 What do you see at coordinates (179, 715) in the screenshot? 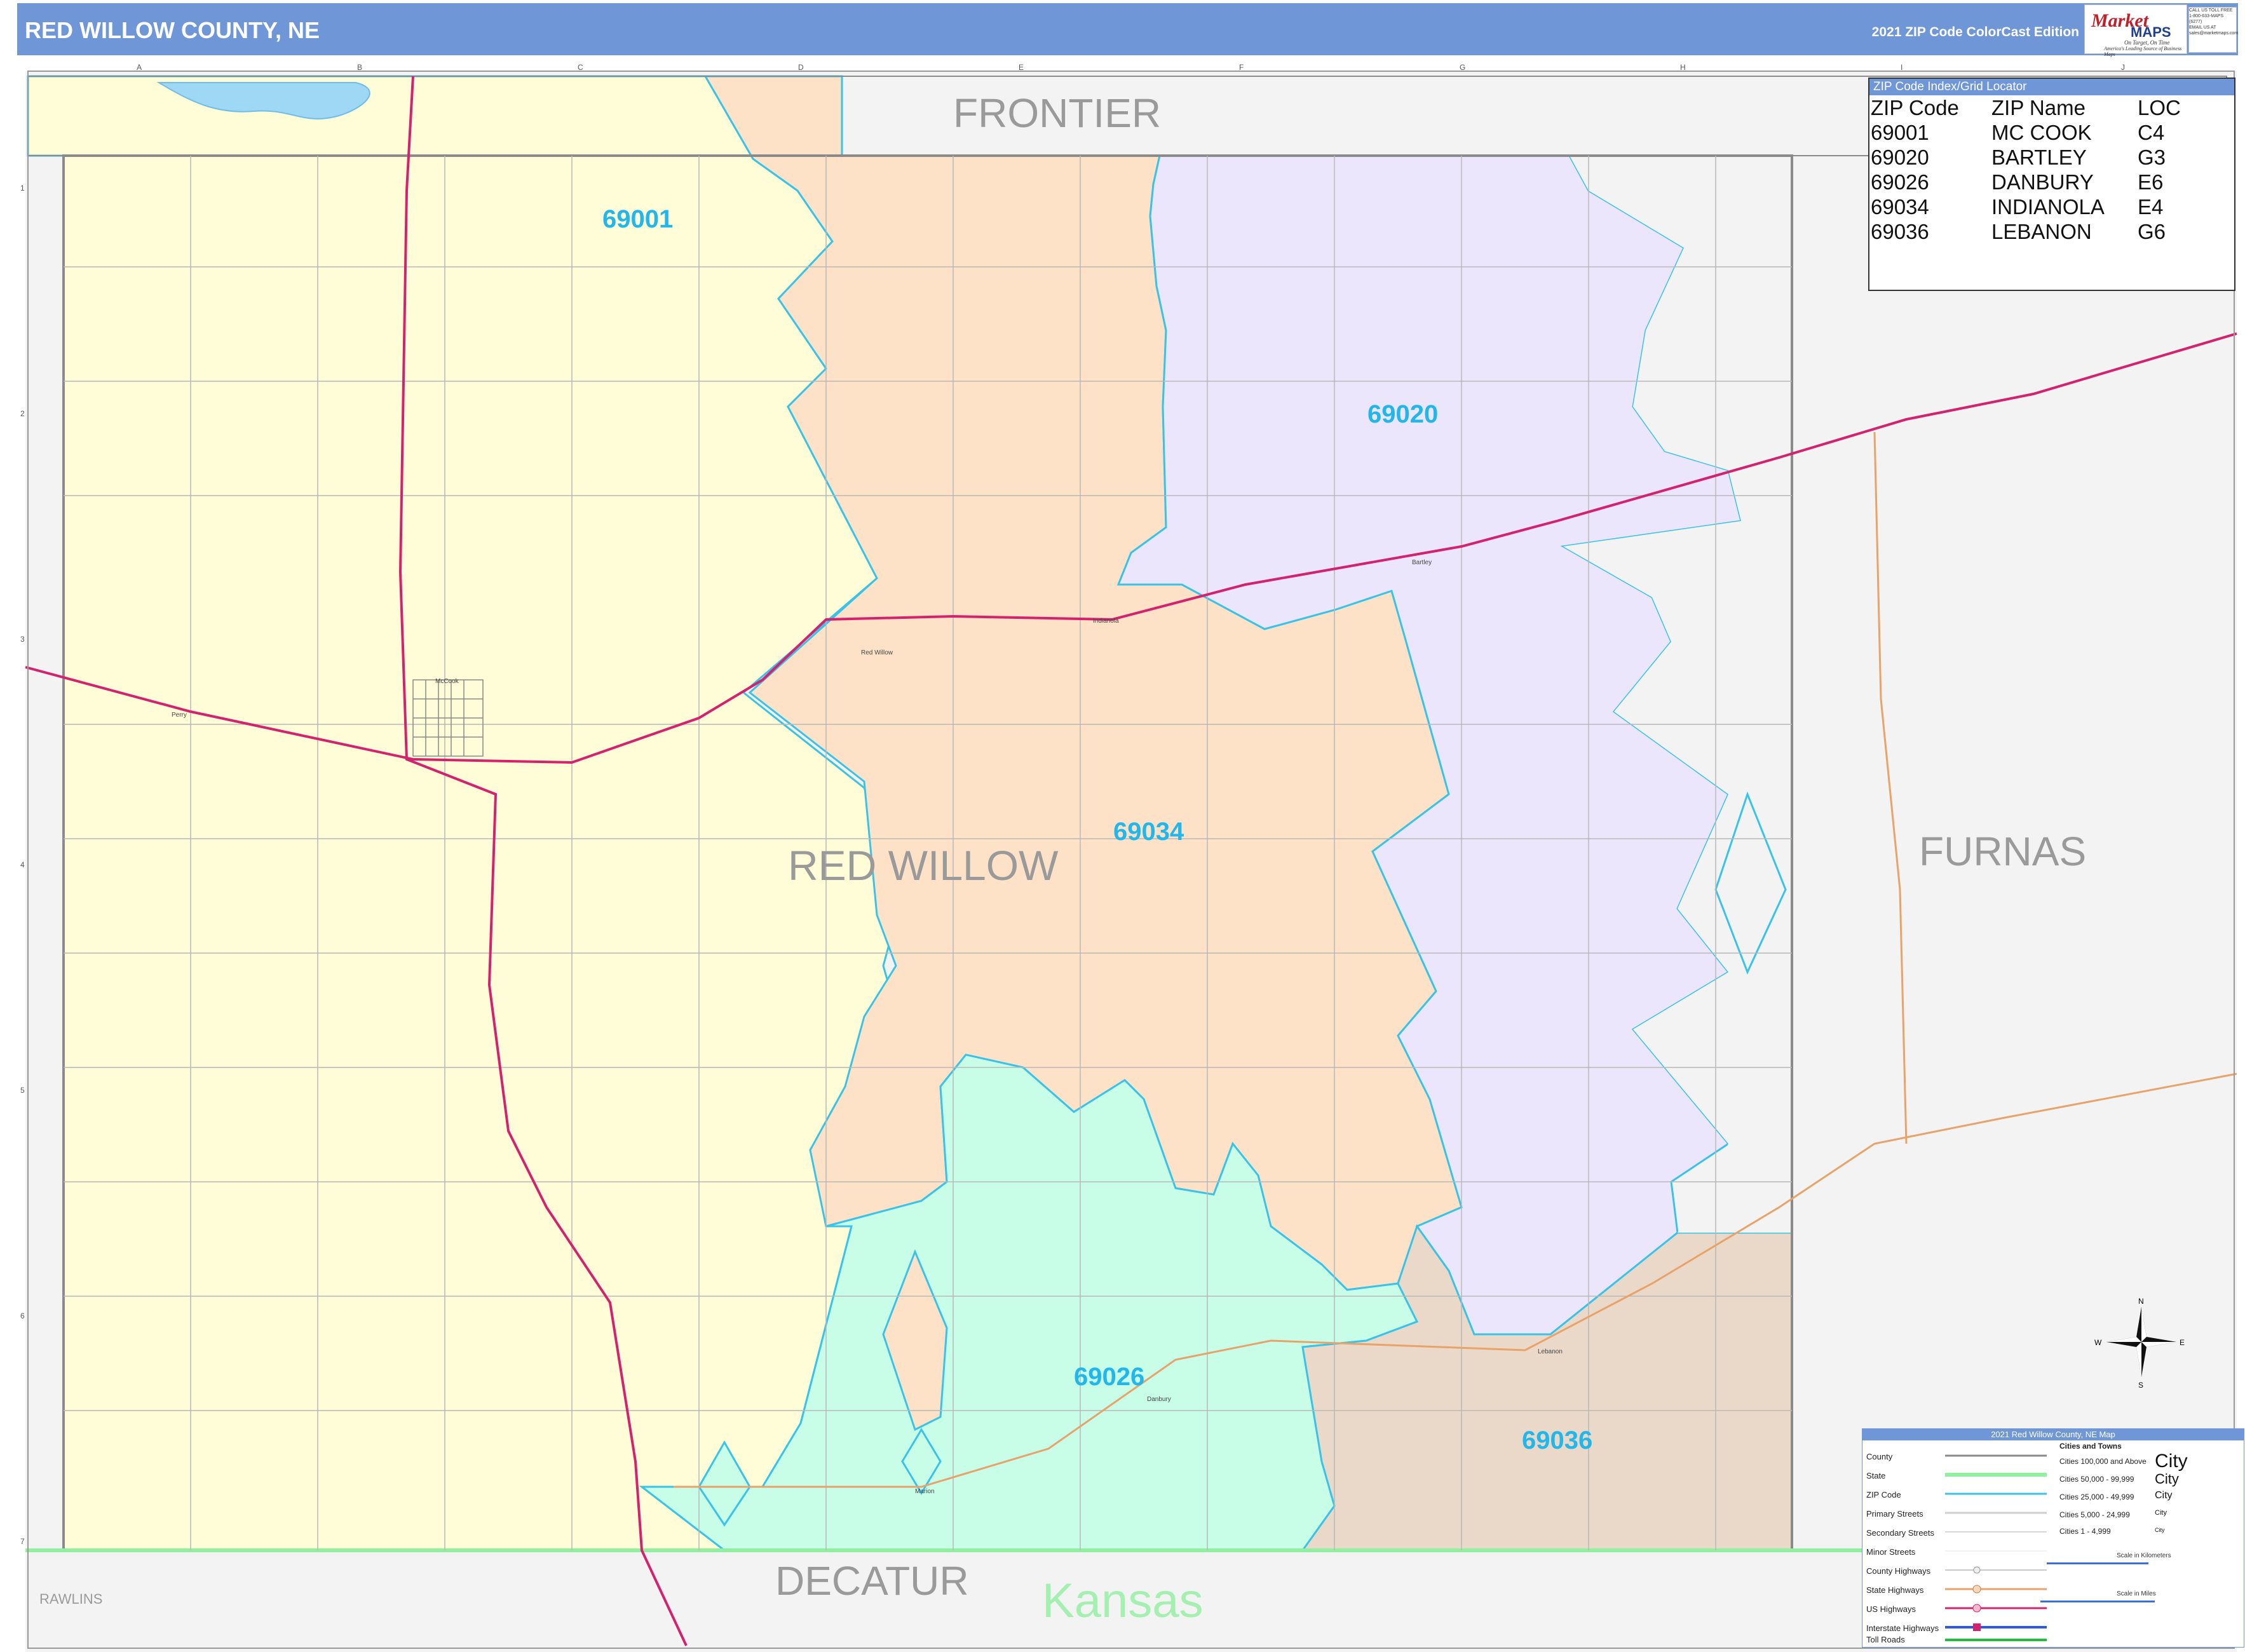
I see `town-label: Perry` at bounding box center [179, 715].